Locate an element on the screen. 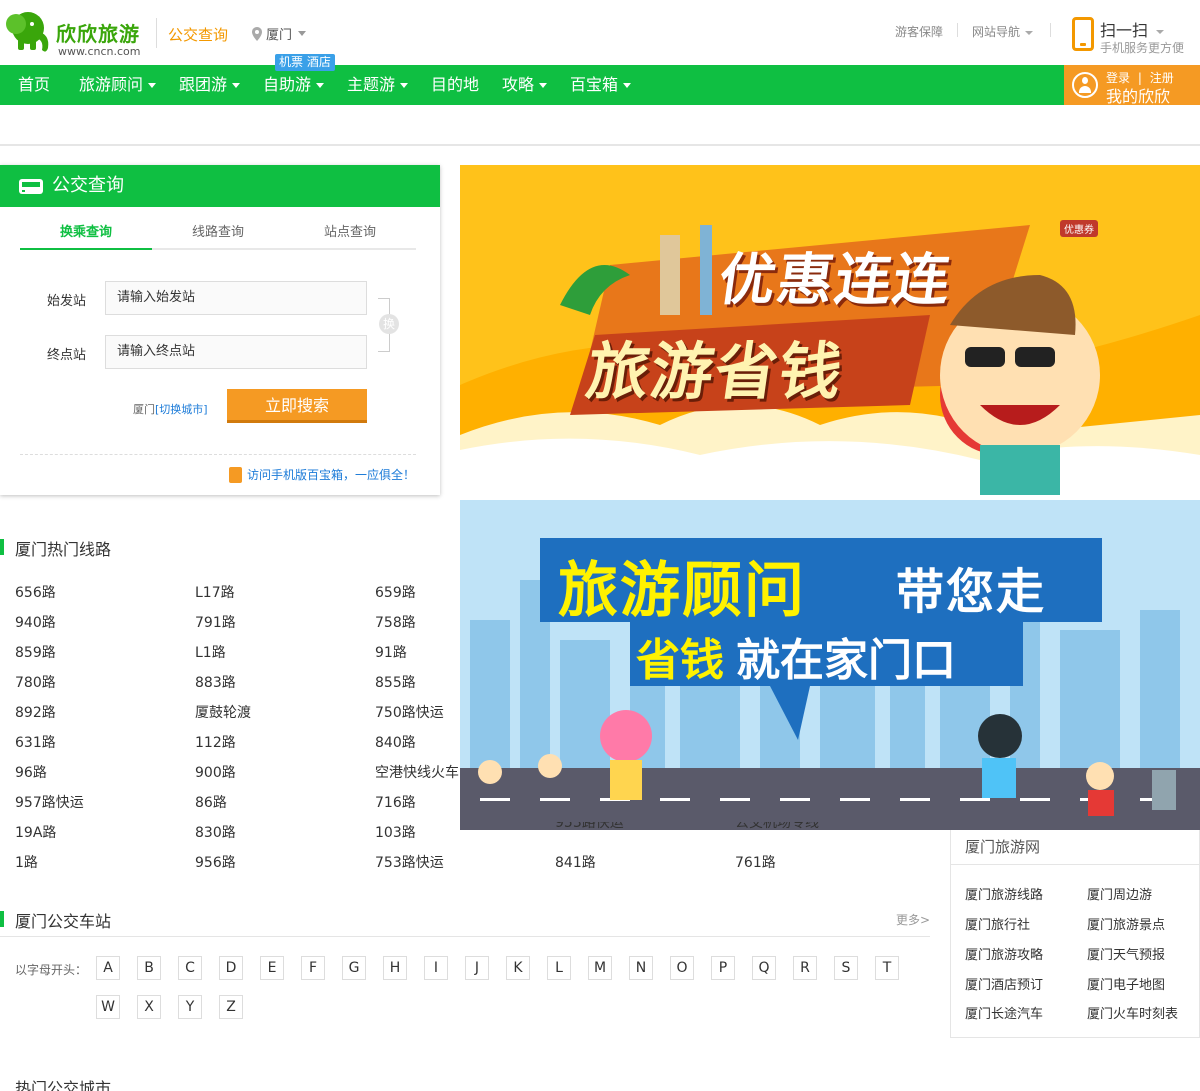 This screenshot has width=1200, height=1091. letter-link: E is located at coordinates (272, 968).